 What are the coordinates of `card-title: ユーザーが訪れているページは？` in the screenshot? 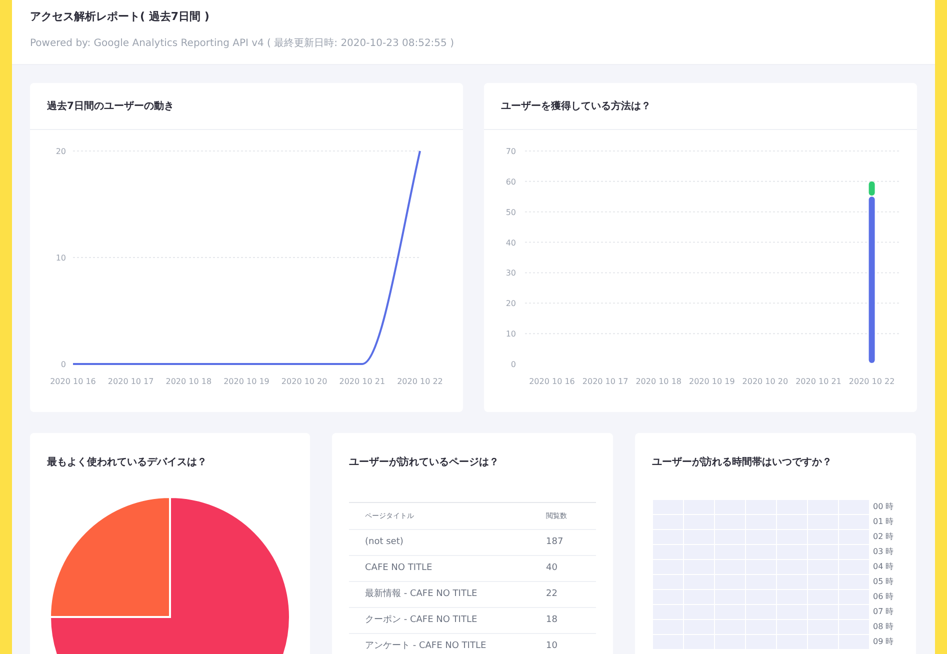 It's located at (424, 462).